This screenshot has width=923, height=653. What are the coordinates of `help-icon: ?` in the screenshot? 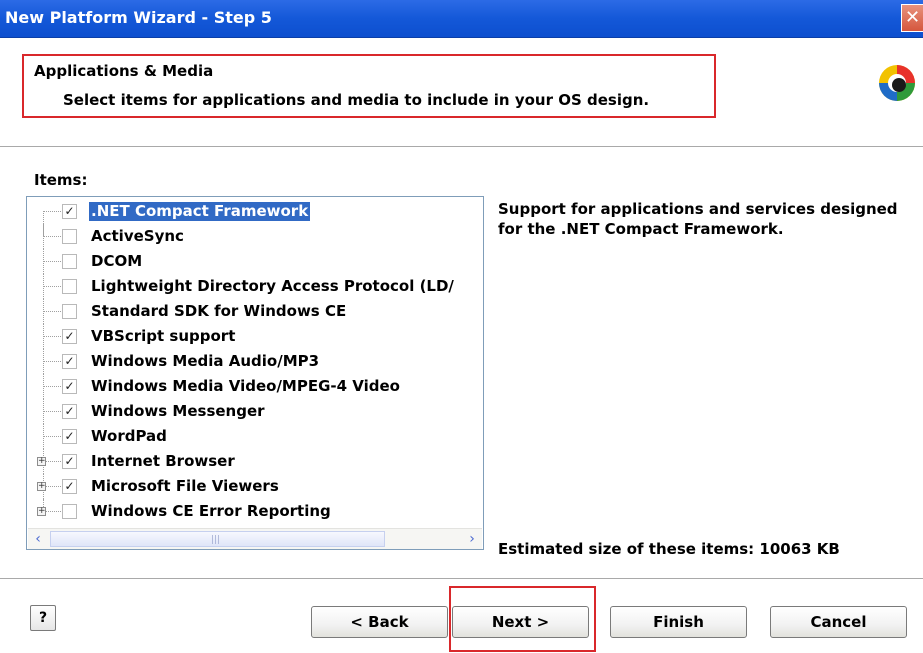 It's located at (43, 618).